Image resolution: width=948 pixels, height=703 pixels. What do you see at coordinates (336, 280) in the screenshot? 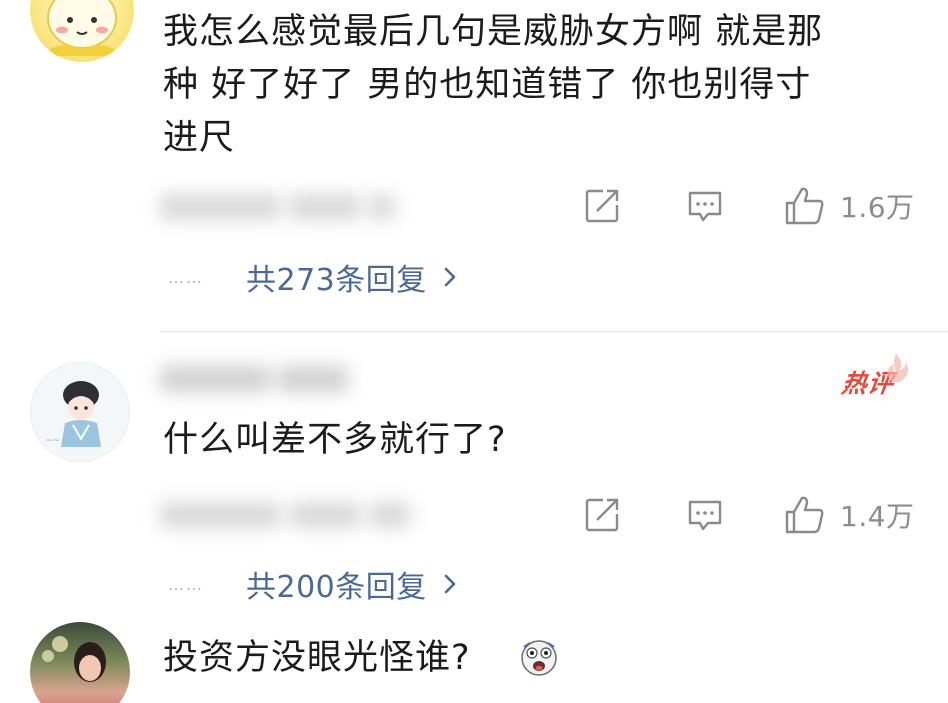
I see `replies-count-label: 共273条回复` at bounding box center [336, 280].